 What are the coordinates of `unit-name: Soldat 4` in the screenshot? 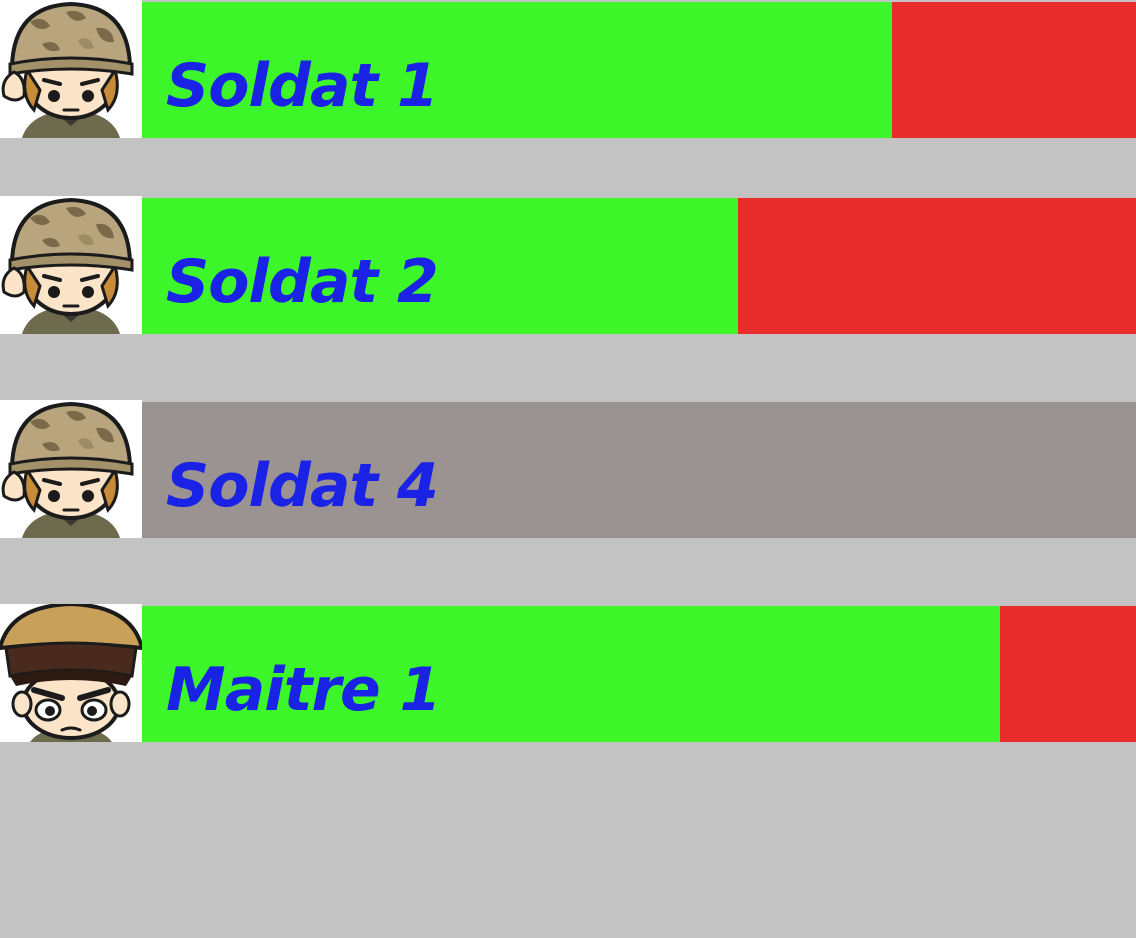 It's located at (302, 486).